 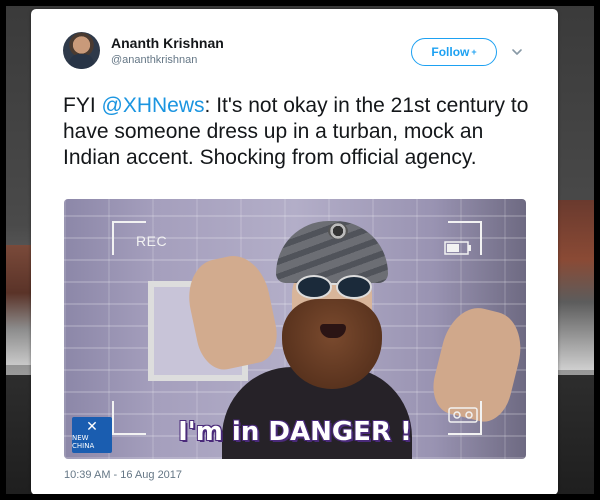 I want to click on plus-icon: +, so click(x=474, y=52).